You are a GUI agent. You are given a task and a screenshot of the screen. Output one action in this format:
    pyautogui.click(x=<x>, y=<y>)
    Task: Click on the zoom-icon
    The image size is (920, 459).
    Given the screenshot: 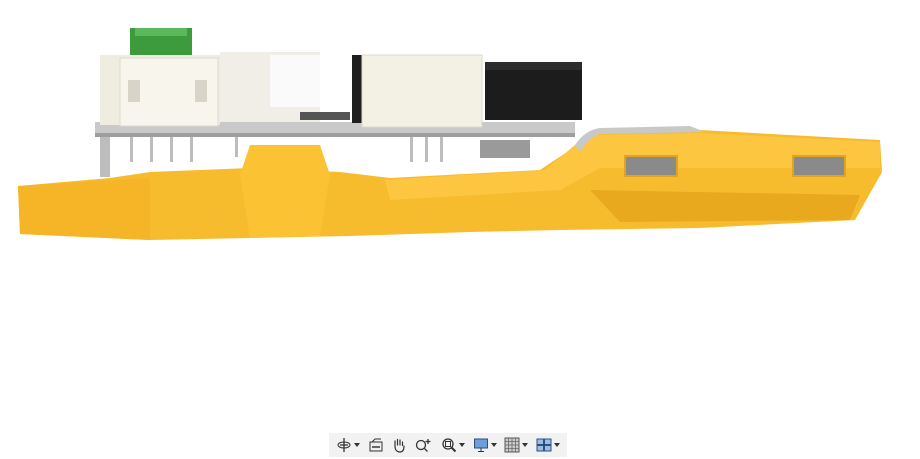 What is the action you would take?
    pyautogui.click(x=423, y=445)
    